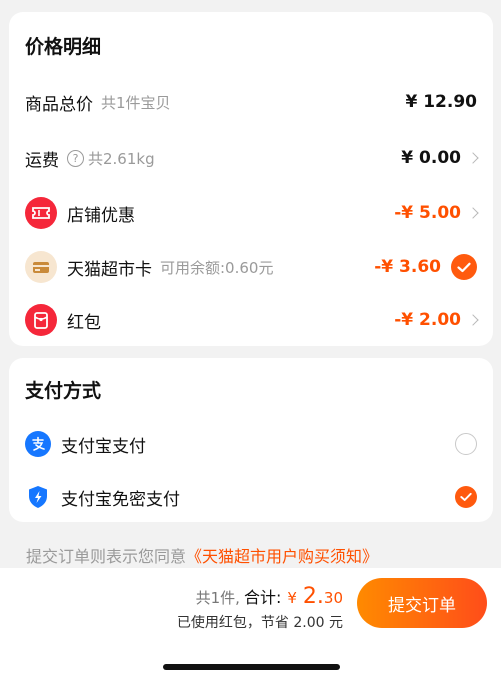 This screenshot has width=501, height=681. I want to click on total-decimal: 30, so click(333, 598).